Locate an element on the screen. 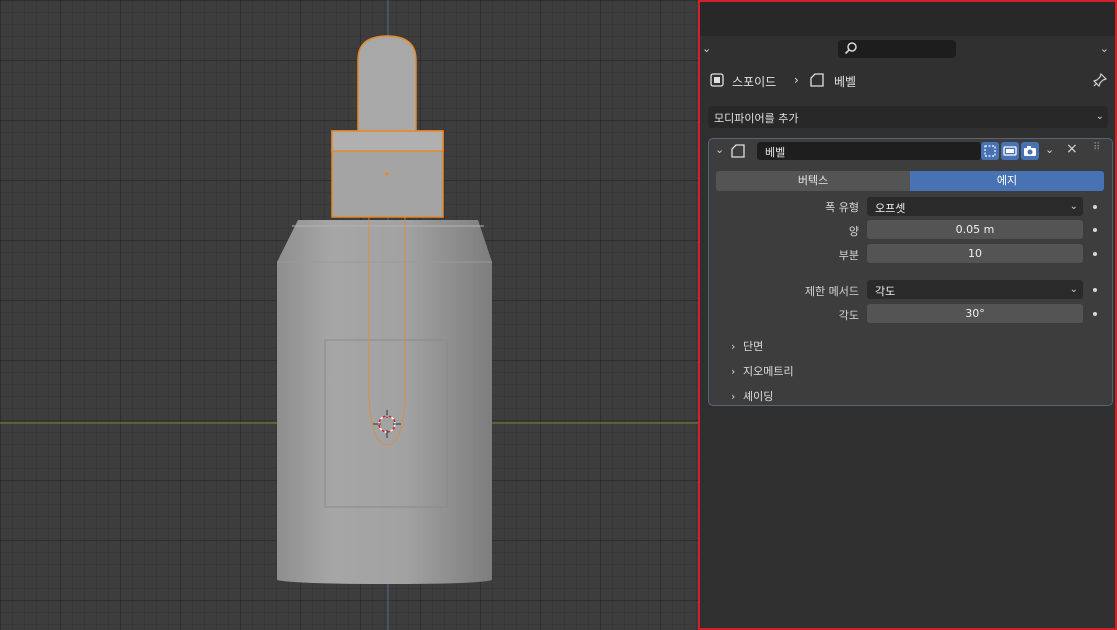 The height and width of the screenshot is (630, 1117). limit-method-value: 각도 is located at coordinates (885, 291).